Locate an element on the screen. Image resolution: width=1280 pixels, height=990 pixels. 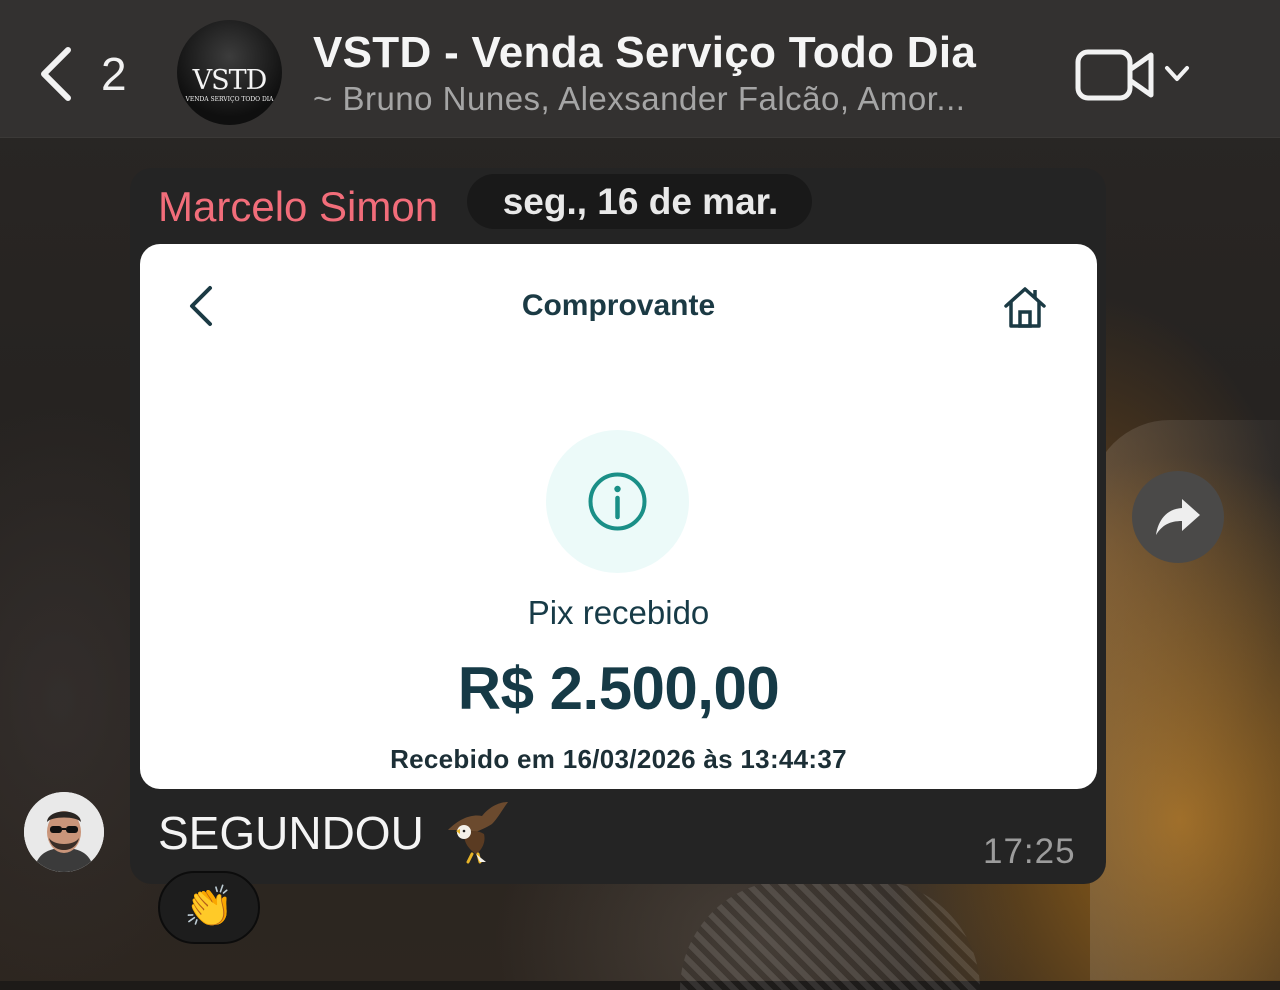
video-call-icon is located at coordinates (1116, 75).